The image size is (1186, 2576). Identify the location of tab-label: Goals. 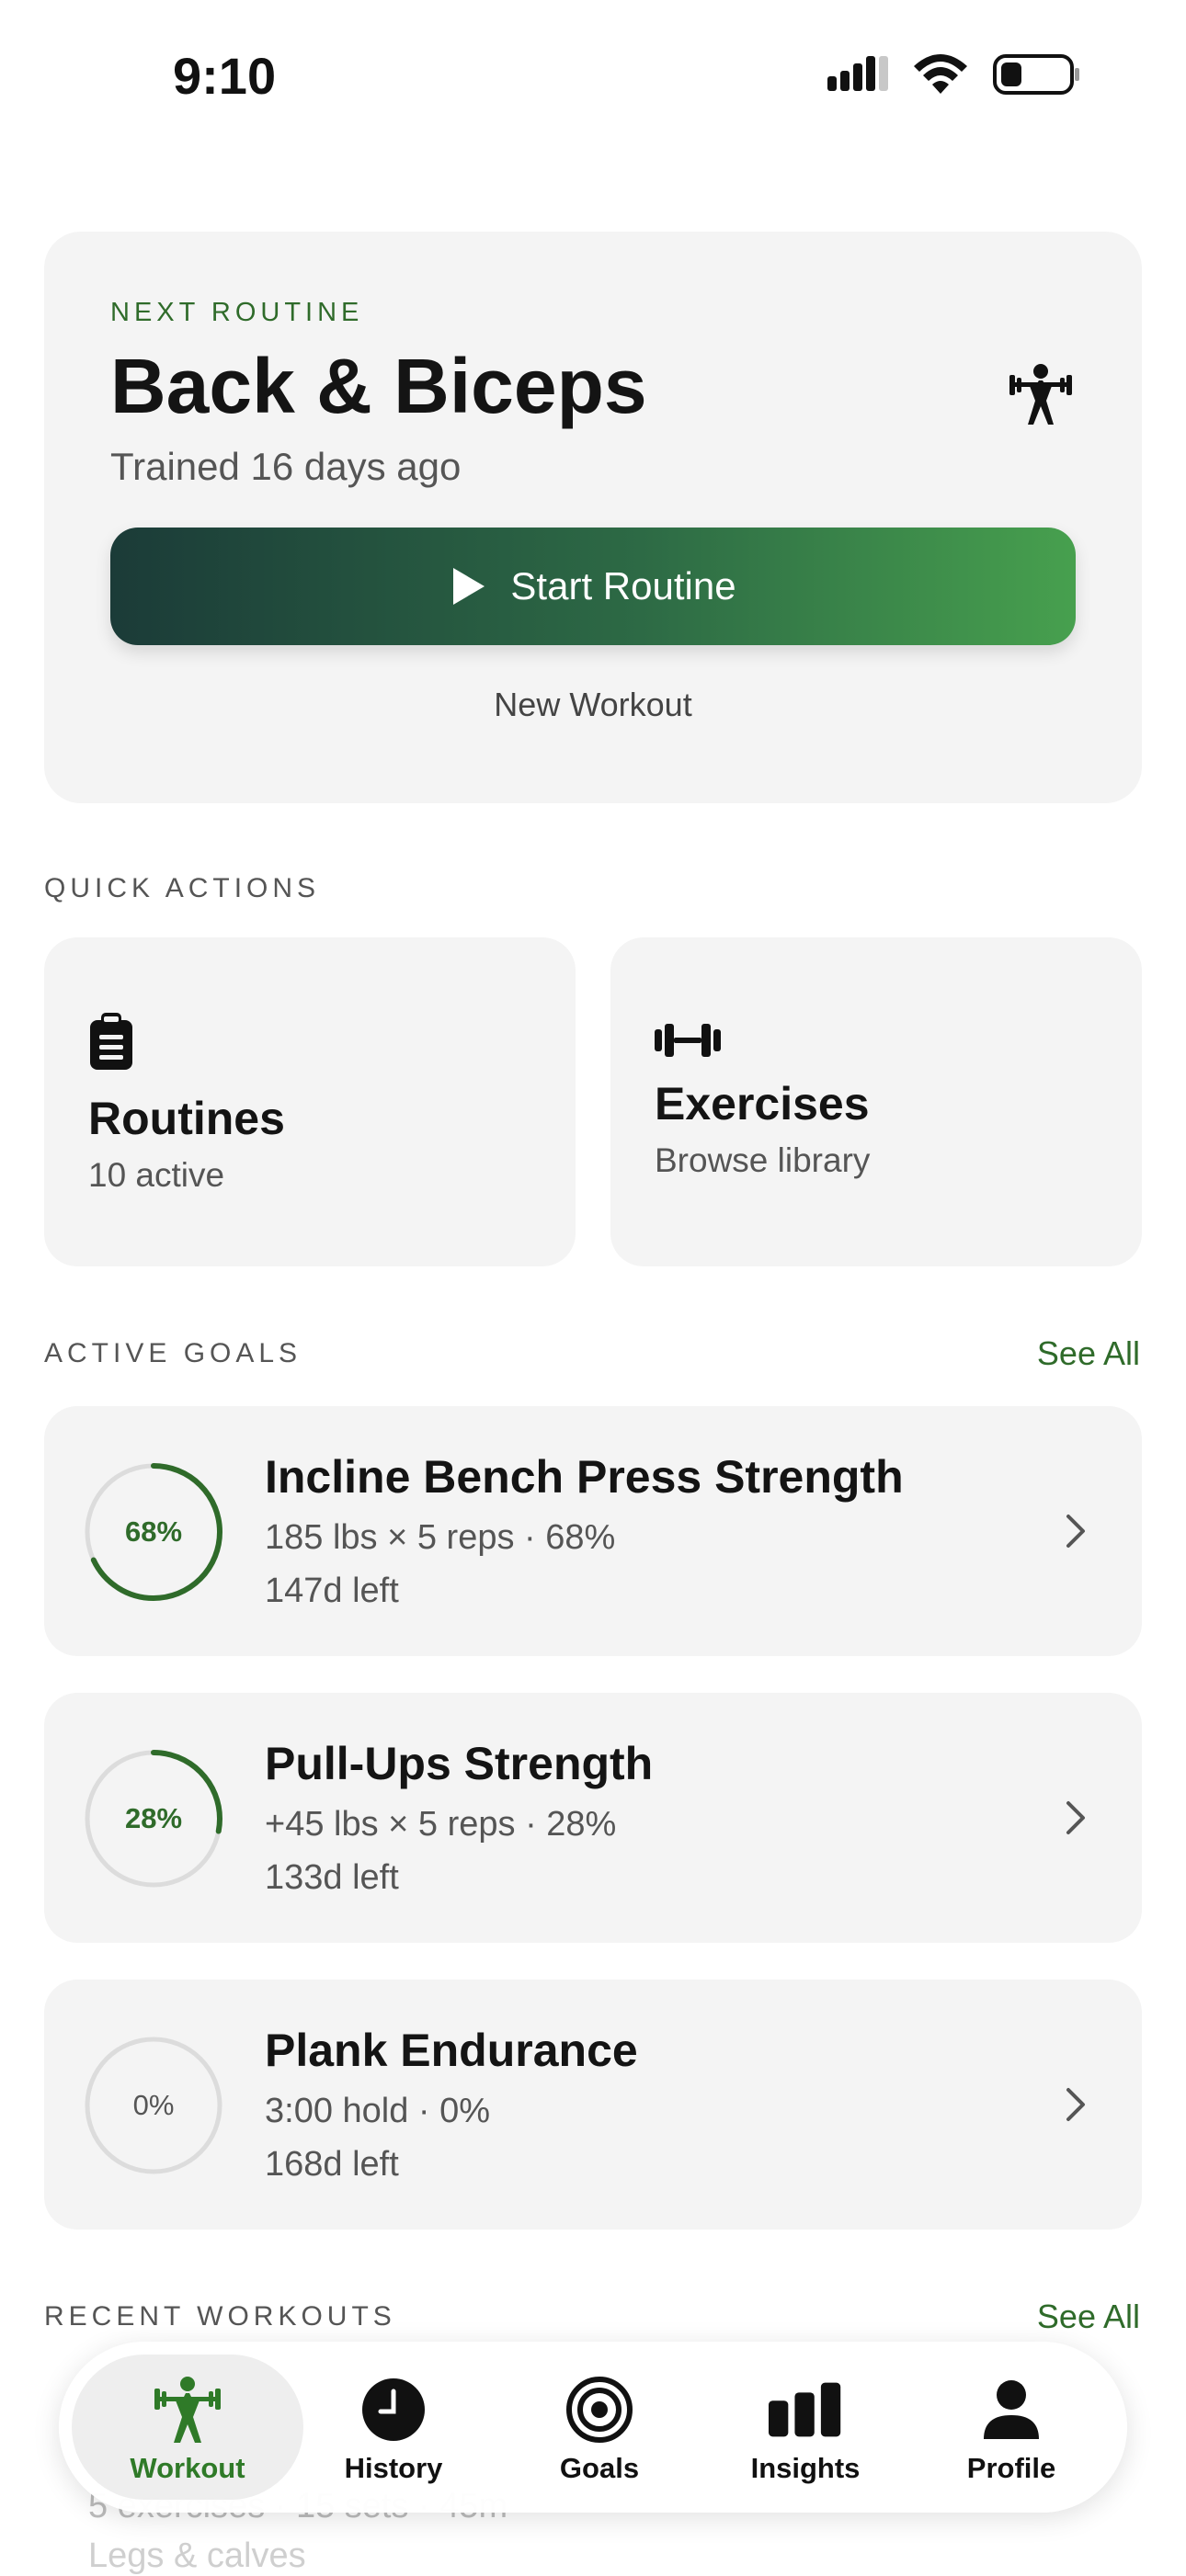
(599, 2468).